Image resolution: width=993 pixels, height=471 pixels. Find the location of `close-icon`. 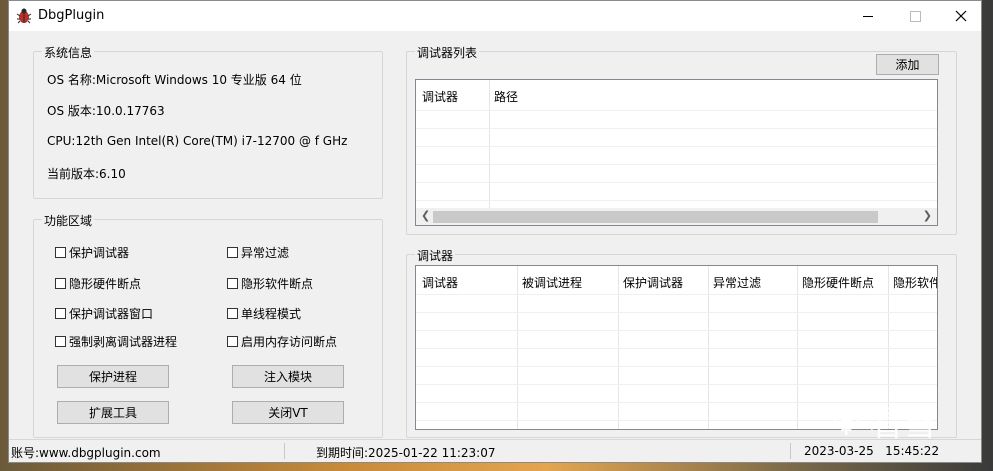

close-icon is located at coordinates (961, 16).